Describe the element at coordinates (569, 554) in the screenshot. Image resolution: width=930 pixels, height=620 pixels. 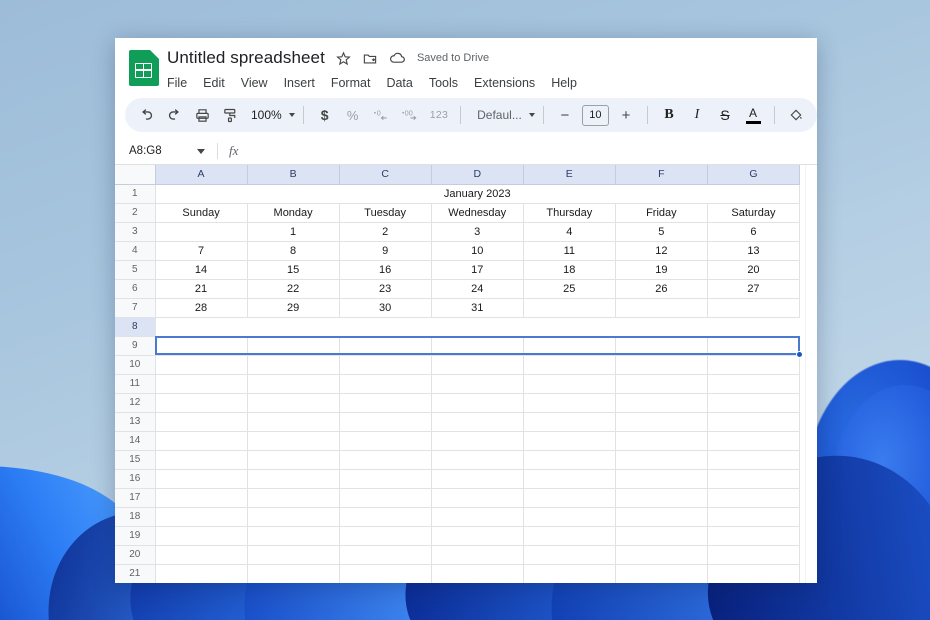
I see `cell-E20` at that location.